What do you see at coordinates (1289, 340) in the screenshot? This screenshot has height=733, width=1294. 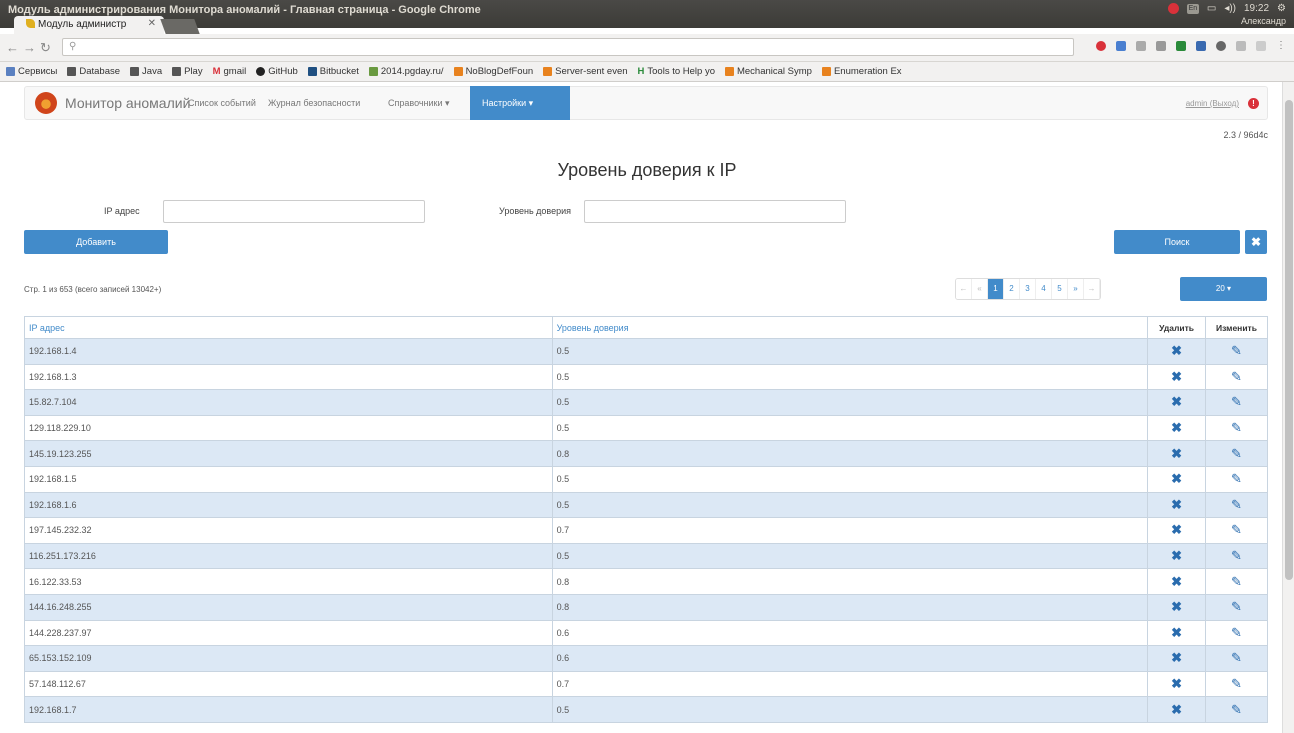 I see `scrollbar-thumb` at bounding box center [1289, 340].